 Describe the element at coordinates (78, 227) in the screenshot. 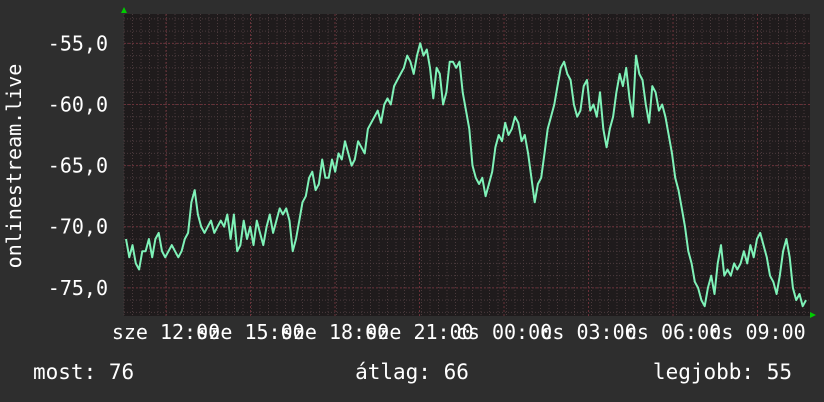

I see `y-tick-label: -70,0` at that location.